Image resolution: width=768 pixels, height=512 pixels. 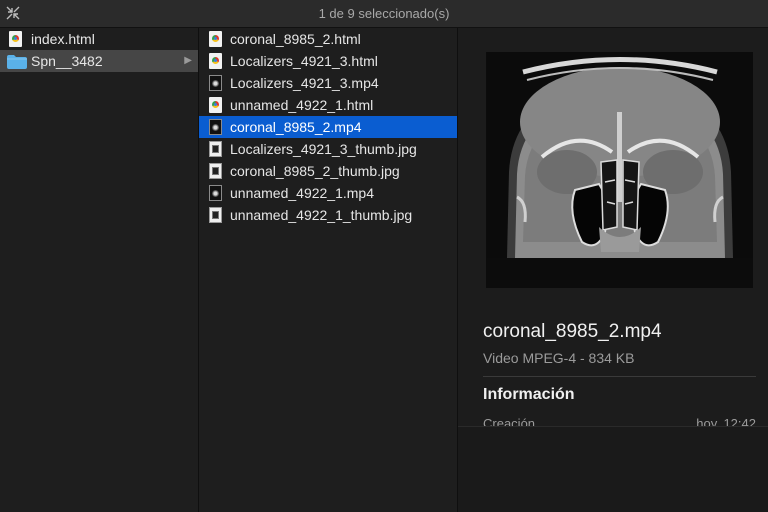 I want to click on info-heading: Información, so click(x=529, y=394).